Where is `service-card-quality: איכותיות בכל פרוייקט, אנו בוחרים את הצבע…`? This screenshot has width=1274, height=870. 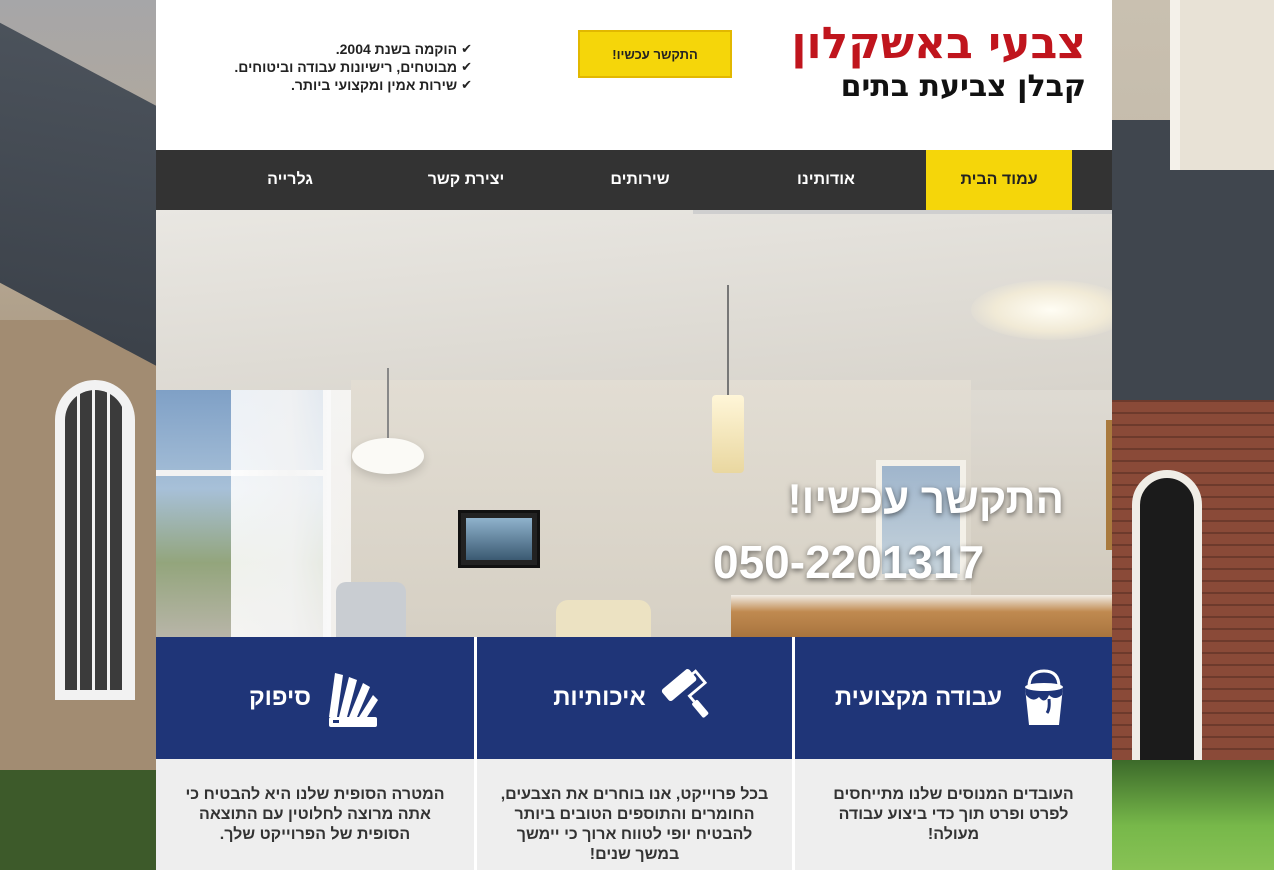 service-card-quality: איכותיות בכל פרוייקט, אנו בוחרים את הצבע… is located at coordinates (636, 753).